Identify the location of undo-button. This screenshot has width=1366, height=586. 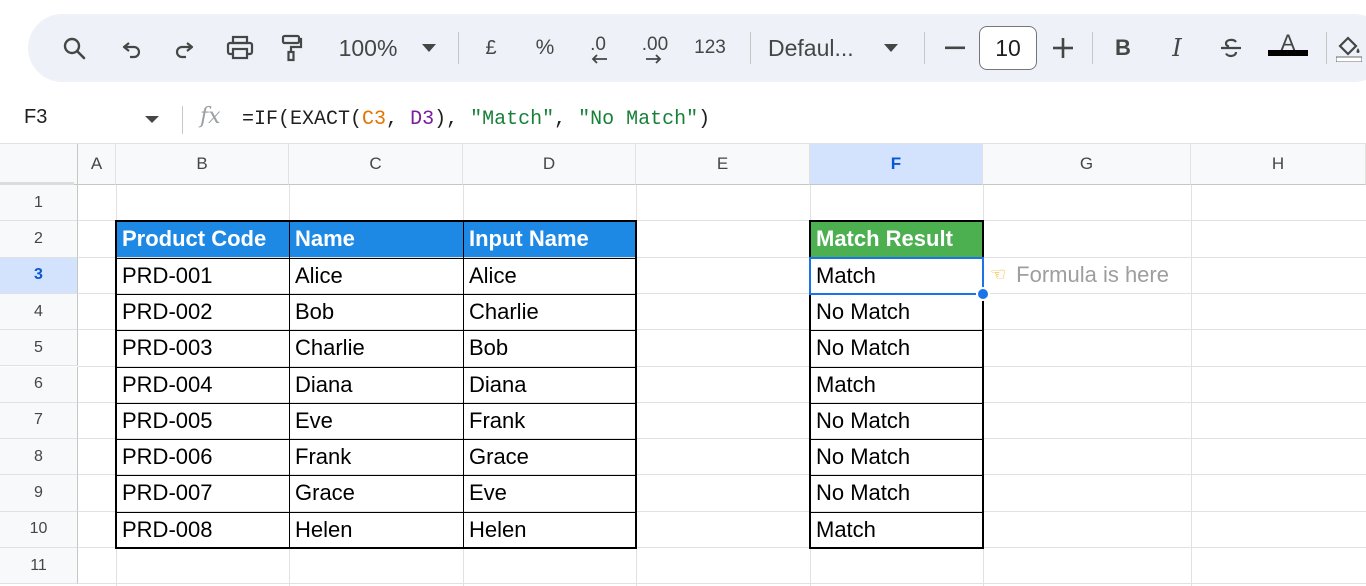
(132, 48).